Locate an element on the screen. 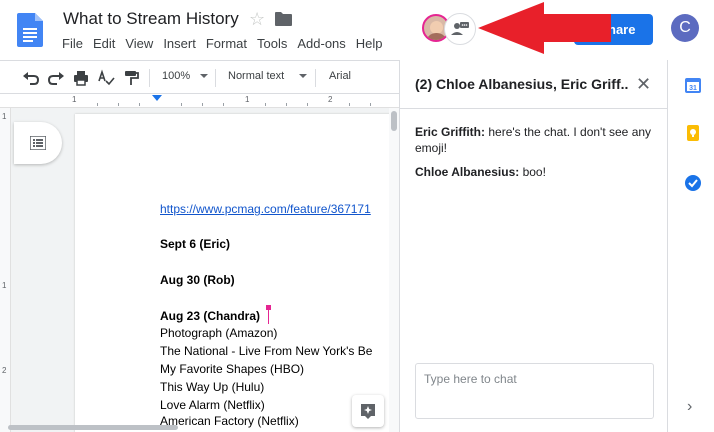  share-button-label: hare is located at coordinates (622, 29).